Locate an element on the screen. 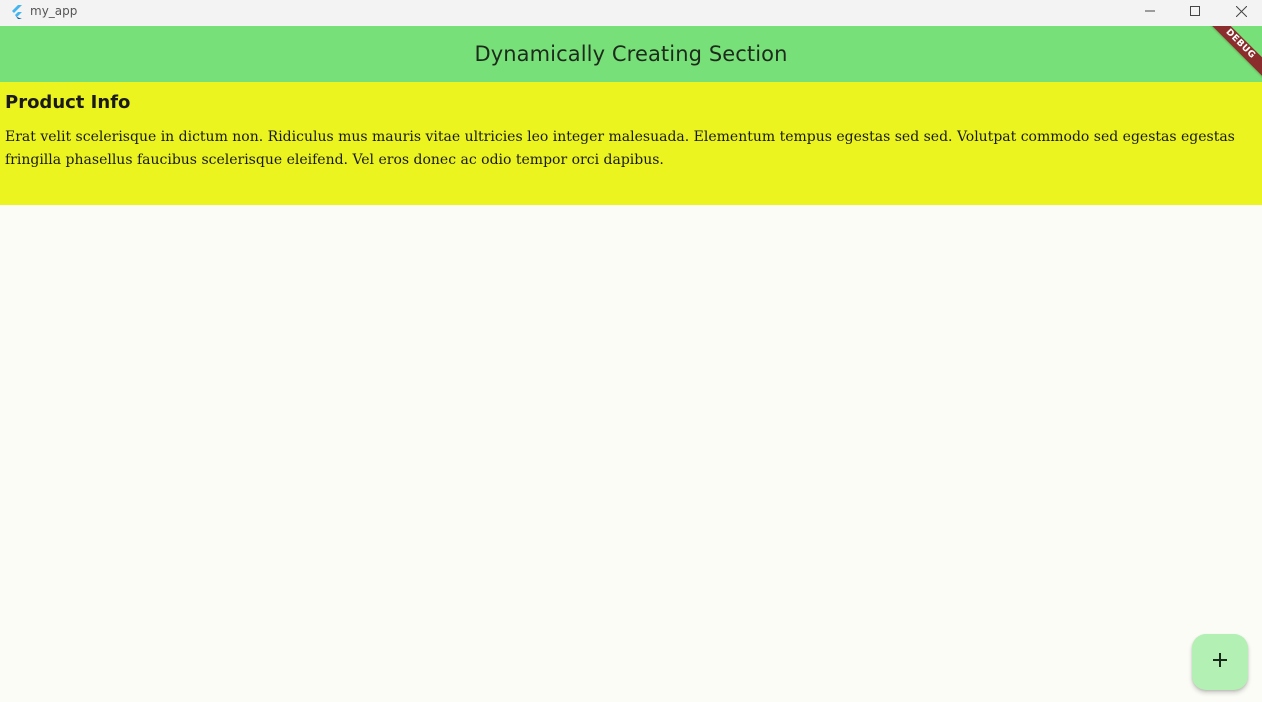 The width and height of the screenshot is (1262, 702). page-title: Dynamically Creating Section is located at coordinates (631, 54).